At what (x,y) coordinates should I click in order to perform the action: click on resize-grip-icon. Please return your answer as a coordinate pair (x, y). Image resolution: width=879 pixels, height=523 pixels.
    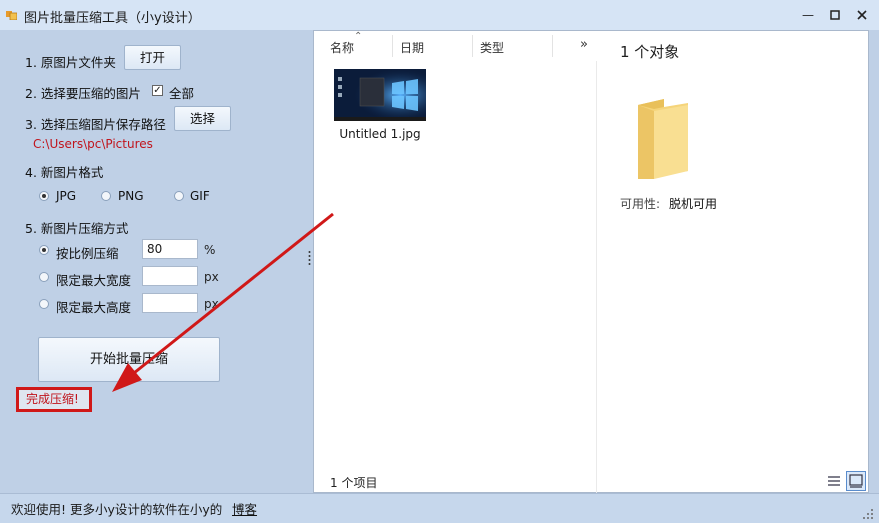
    Looking at the image, I should click on (868, 515).